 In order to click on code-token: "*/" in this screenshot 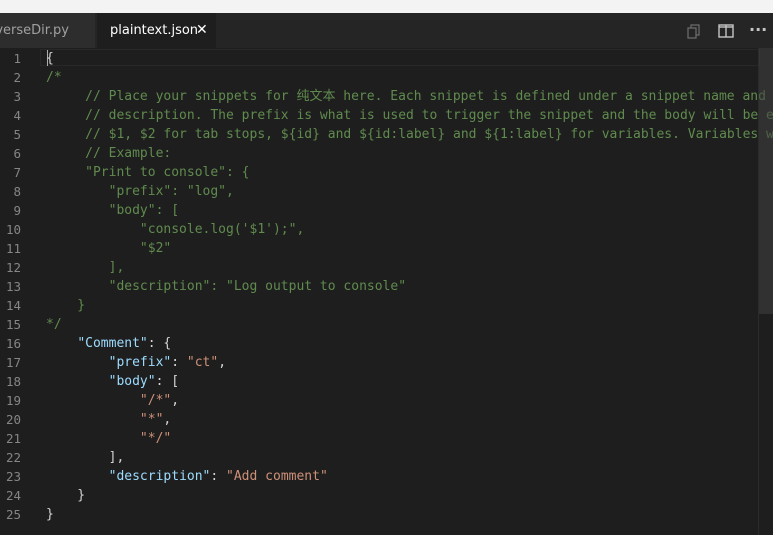, I will do `click(155, 438)`.